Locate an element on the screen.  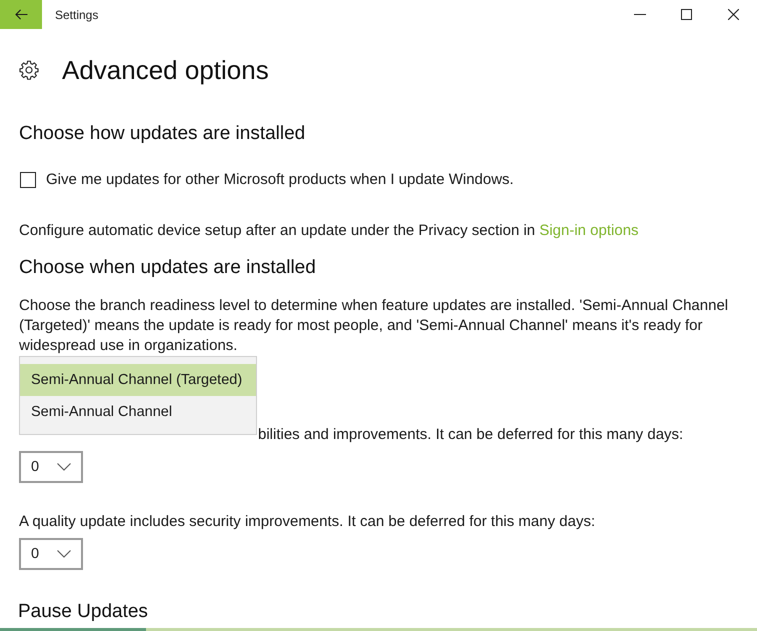
checkbox-label: Give me updates for other Microsoft products when I update Windows. is located at coordinates (280, 180).